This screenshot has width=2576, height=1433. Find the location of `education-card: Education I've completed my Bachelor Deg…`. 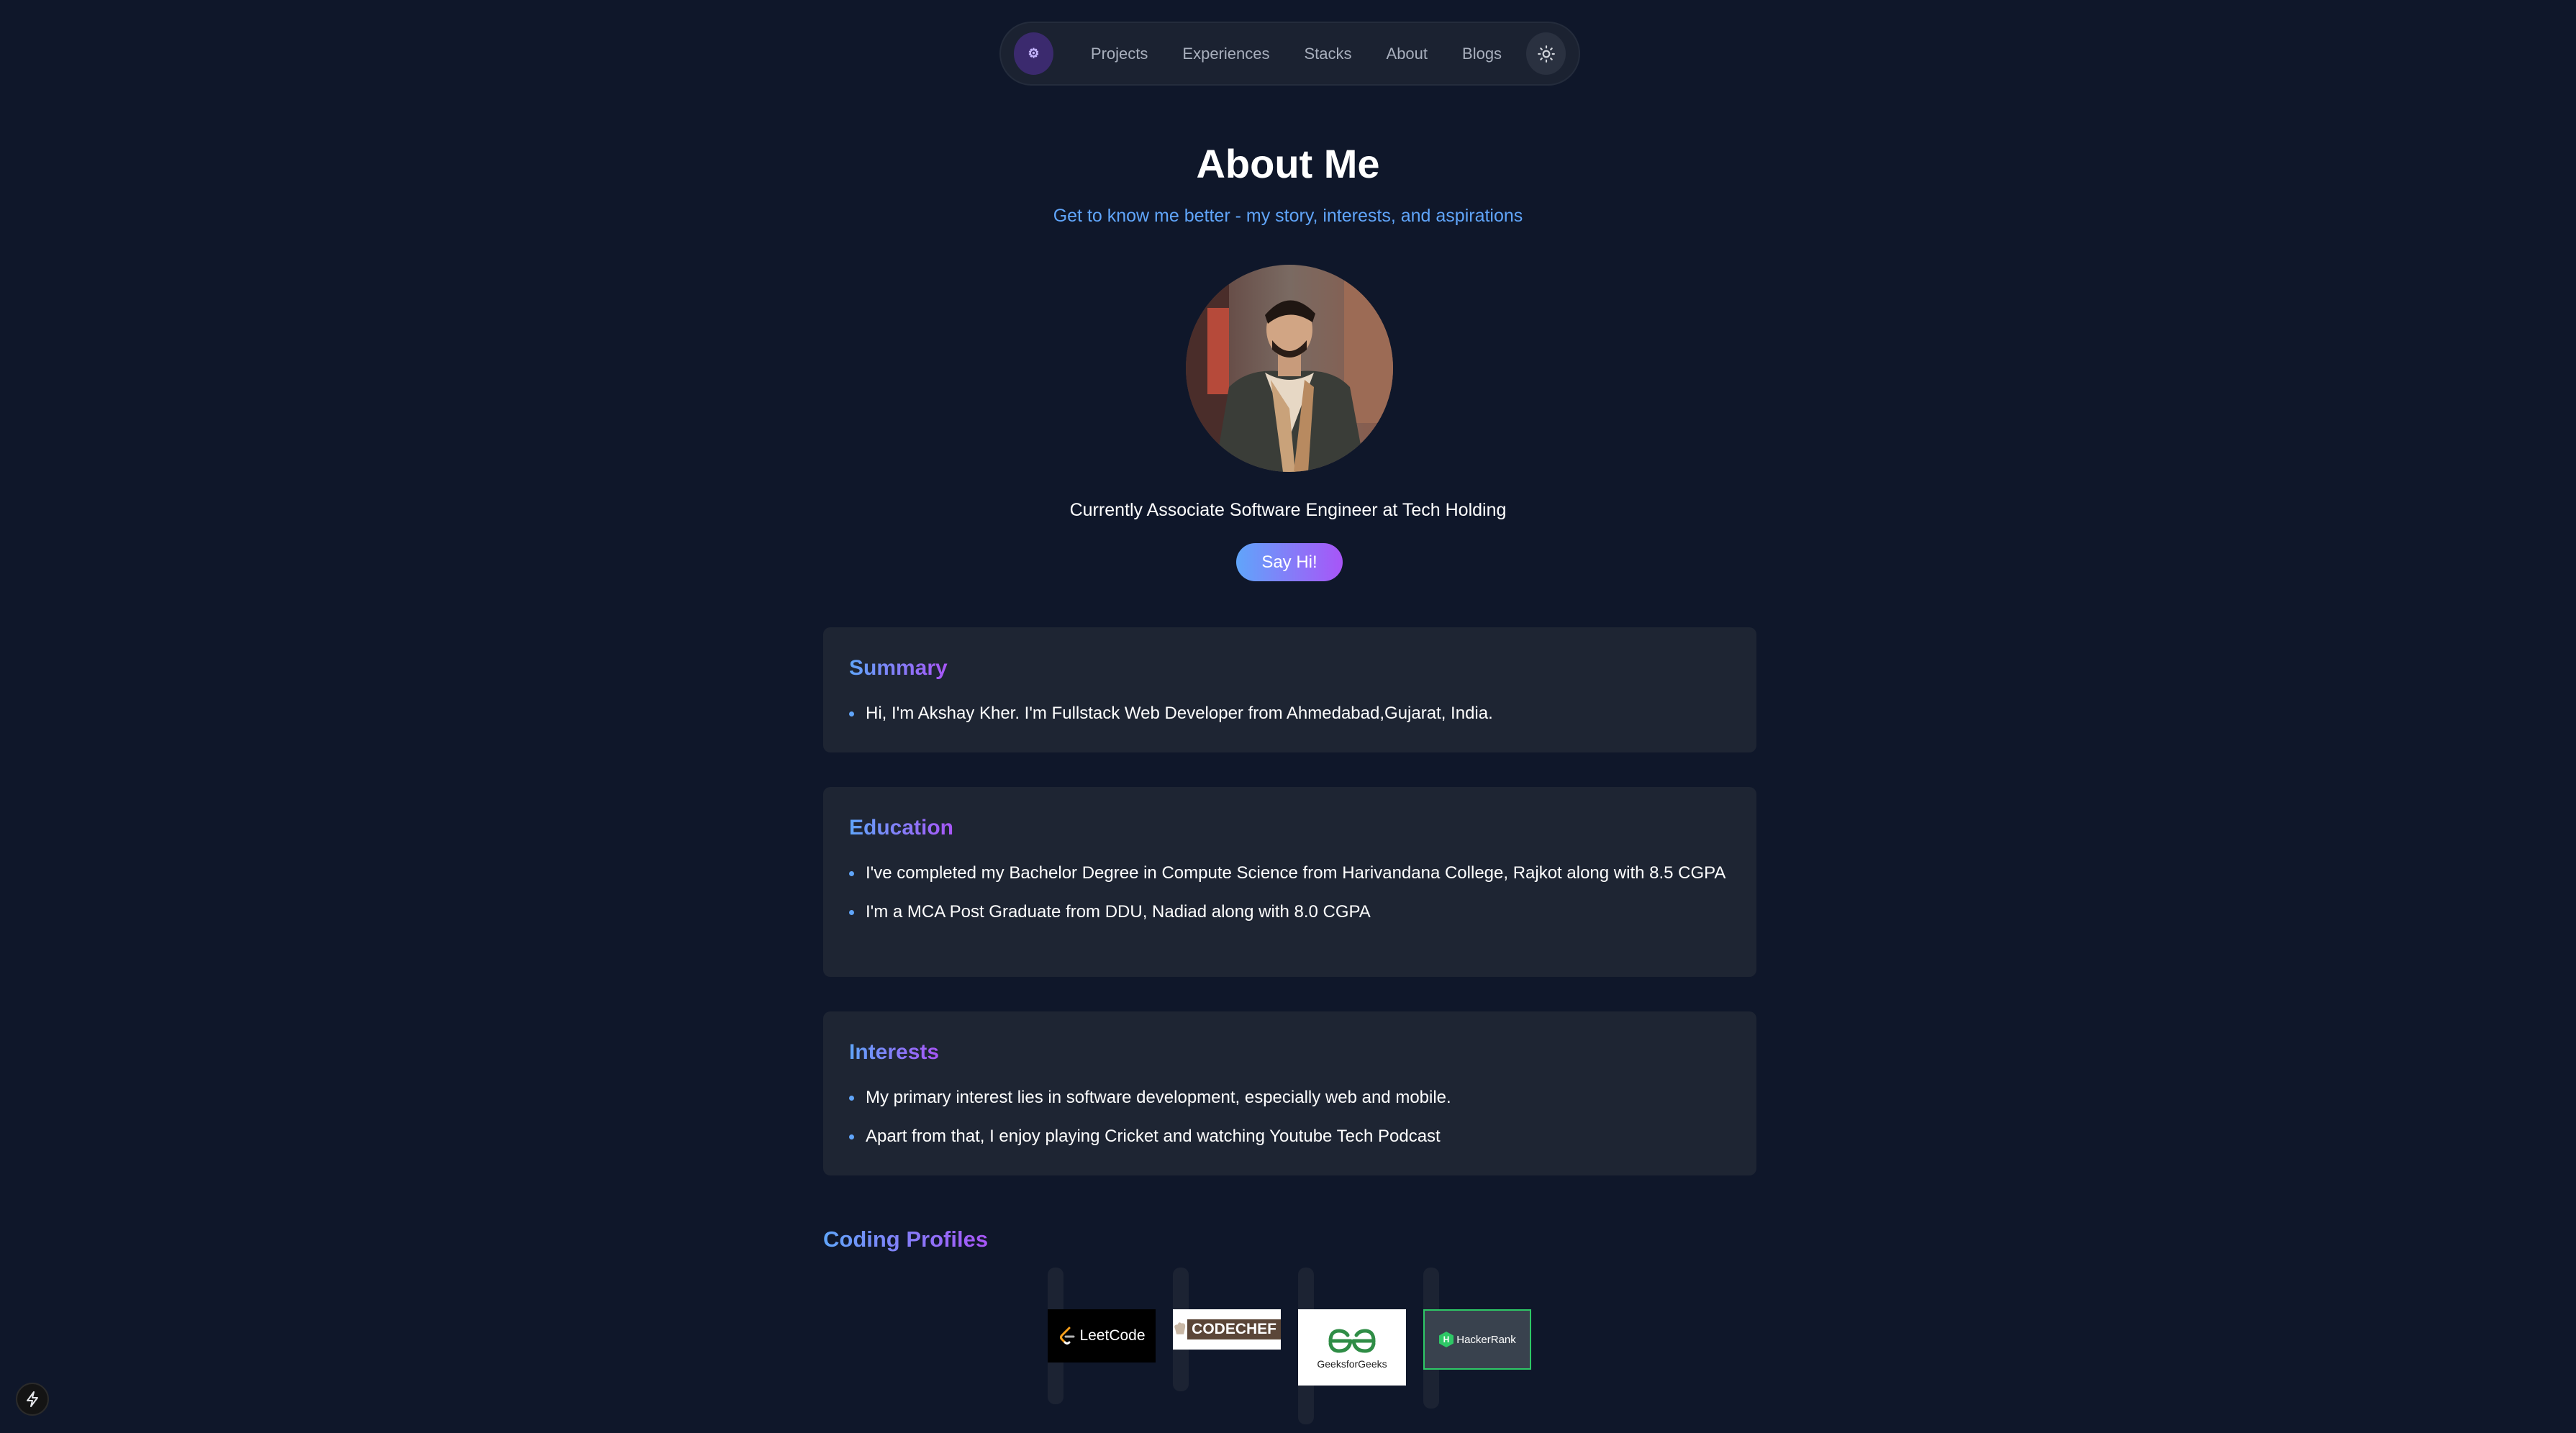

education-card: Education I've completed my Bachelor Deg… is located at coordinates (1289, 882).